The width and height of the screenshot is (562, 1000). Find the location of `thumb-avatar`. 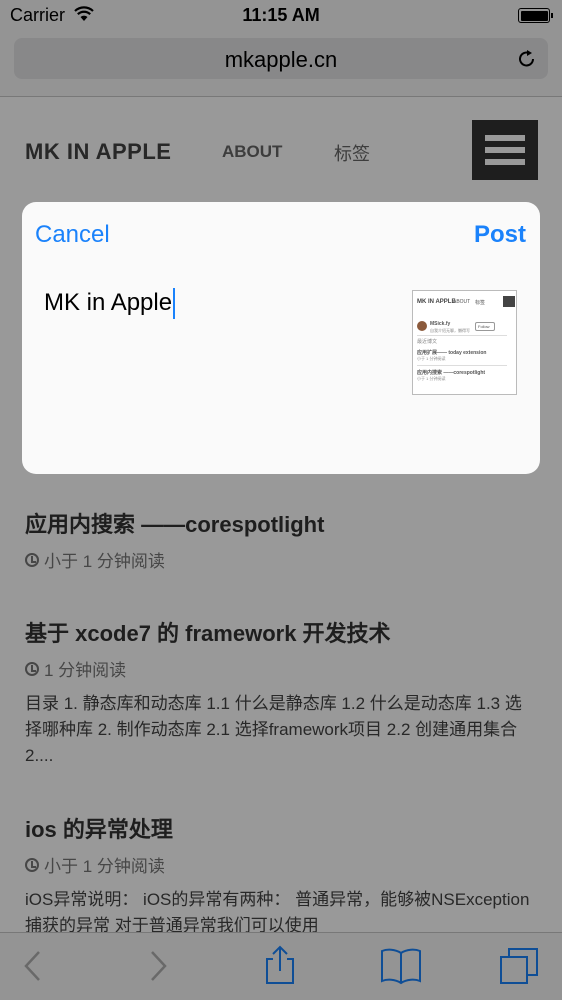

thumb-avatar is located at coordinates (422, 326).